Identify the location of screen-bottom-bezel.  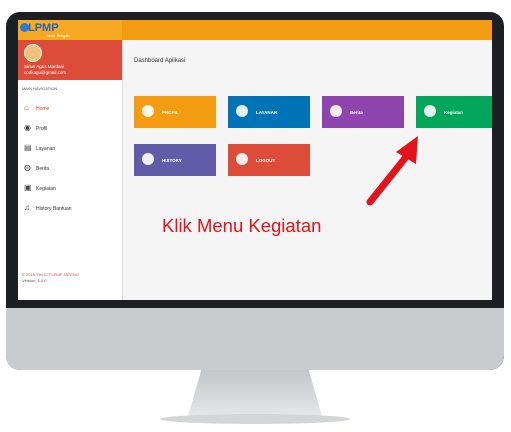
(255, 304).